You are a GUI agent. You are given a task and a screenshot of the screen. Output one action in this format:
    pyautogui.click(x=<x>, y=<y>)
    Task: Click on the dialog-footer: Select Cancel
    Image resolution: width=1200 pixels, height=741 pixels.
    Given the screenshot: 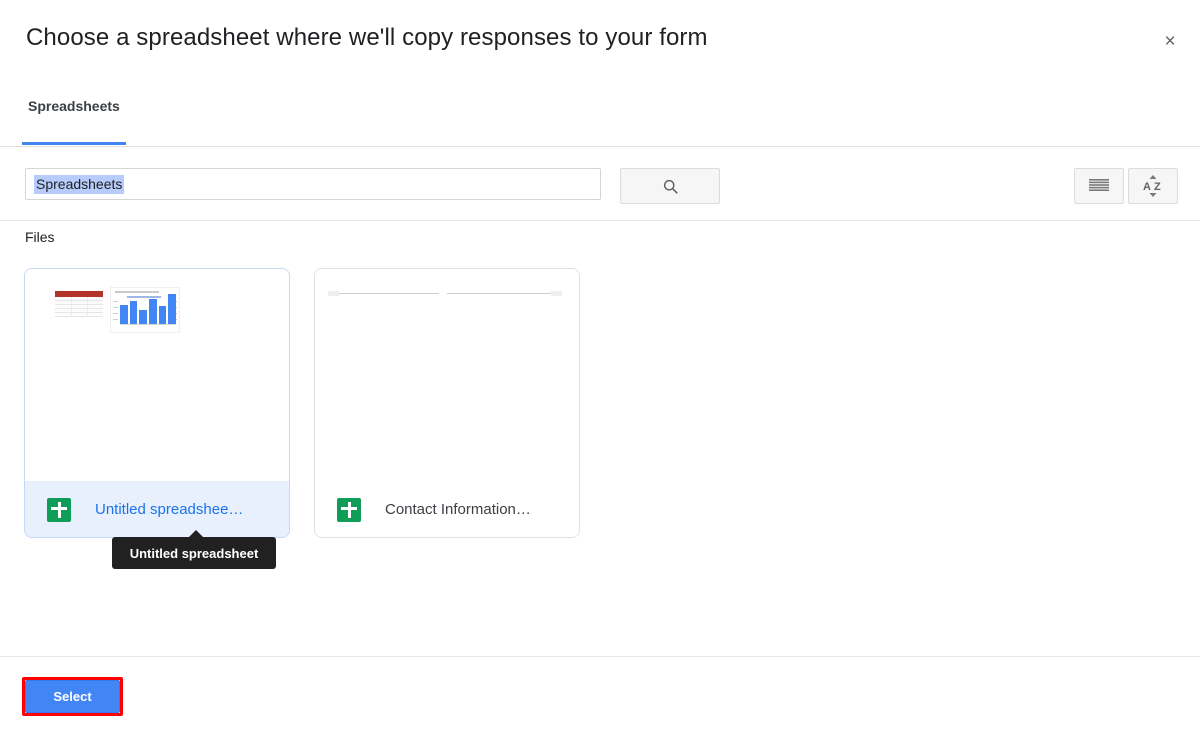 What is the action you would take?
    pyautogui.click(x=600, y=699)
    